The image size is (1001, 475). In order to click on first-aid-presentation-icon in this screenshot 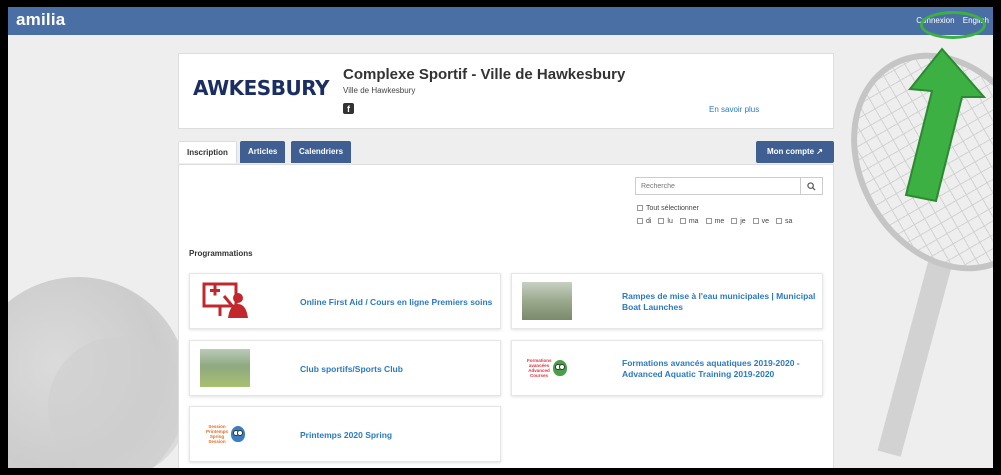, I will do `click(225, 300)`.